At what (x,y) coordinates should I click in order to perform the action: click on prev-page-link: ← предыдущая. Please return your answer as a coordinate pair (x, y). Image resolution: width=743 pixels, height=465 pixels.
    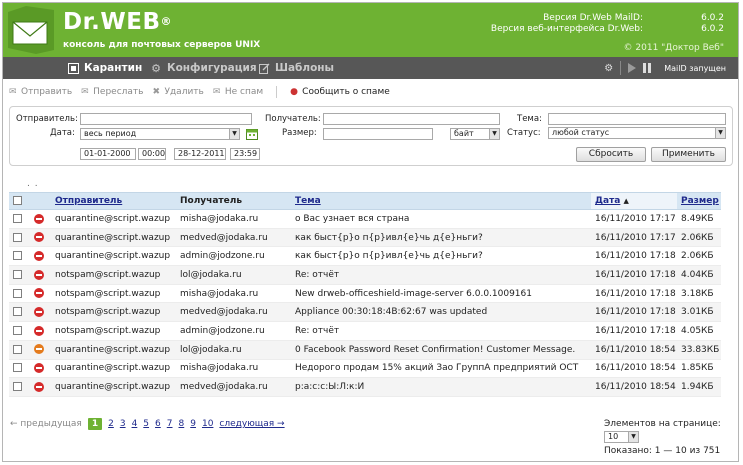
    Looking at the image, I should click on (46, 424).